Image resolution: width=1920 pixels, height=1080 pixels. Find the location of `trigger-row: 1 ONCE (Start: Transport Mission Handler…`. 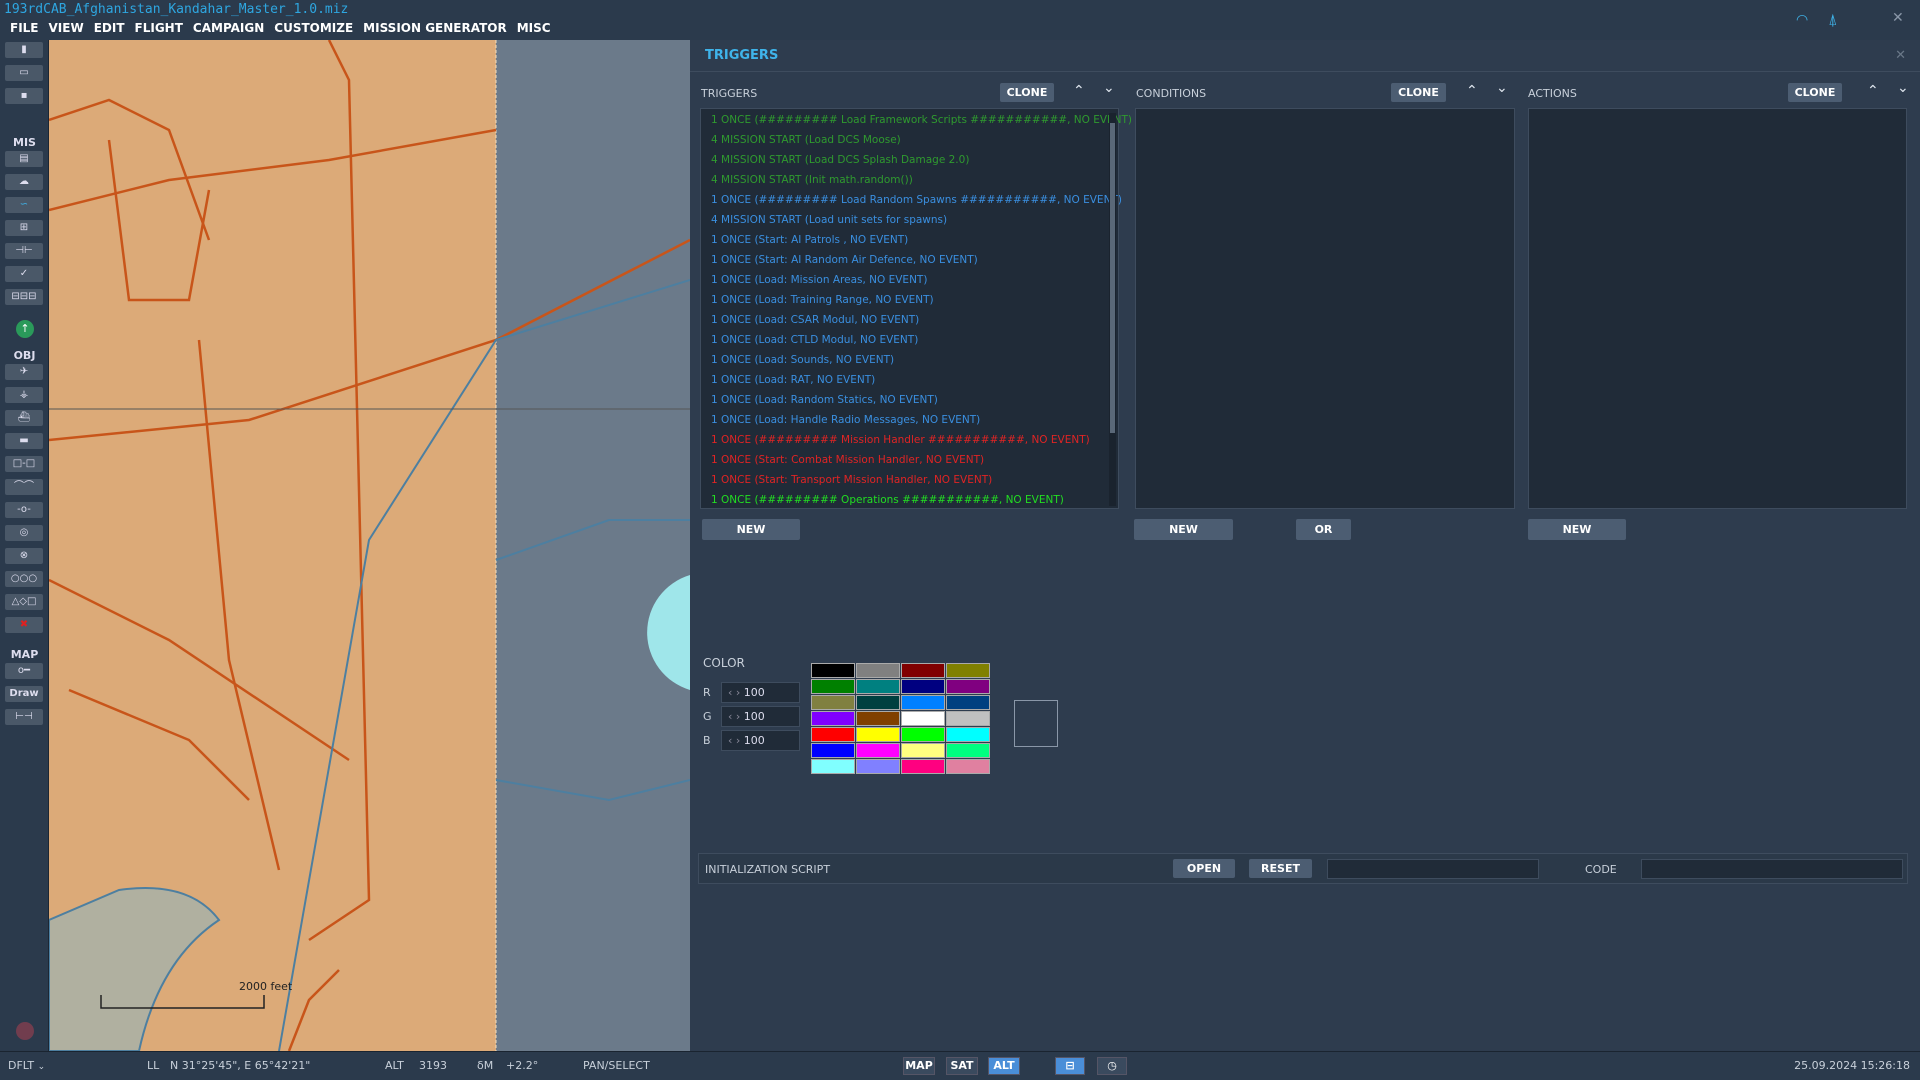

trigger-row: 1 ONCE (Start: Transport Mission Handler… is located at coordinates (851, 480).